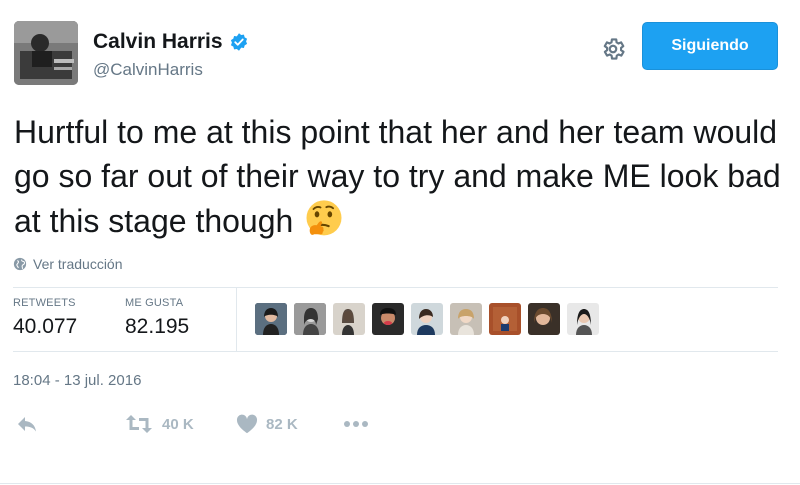 The image size is (800, 485). What do you see at coordinates (139, 424) in the screenshot?
I see `retweet-icon` at bounding box center [139, 424].